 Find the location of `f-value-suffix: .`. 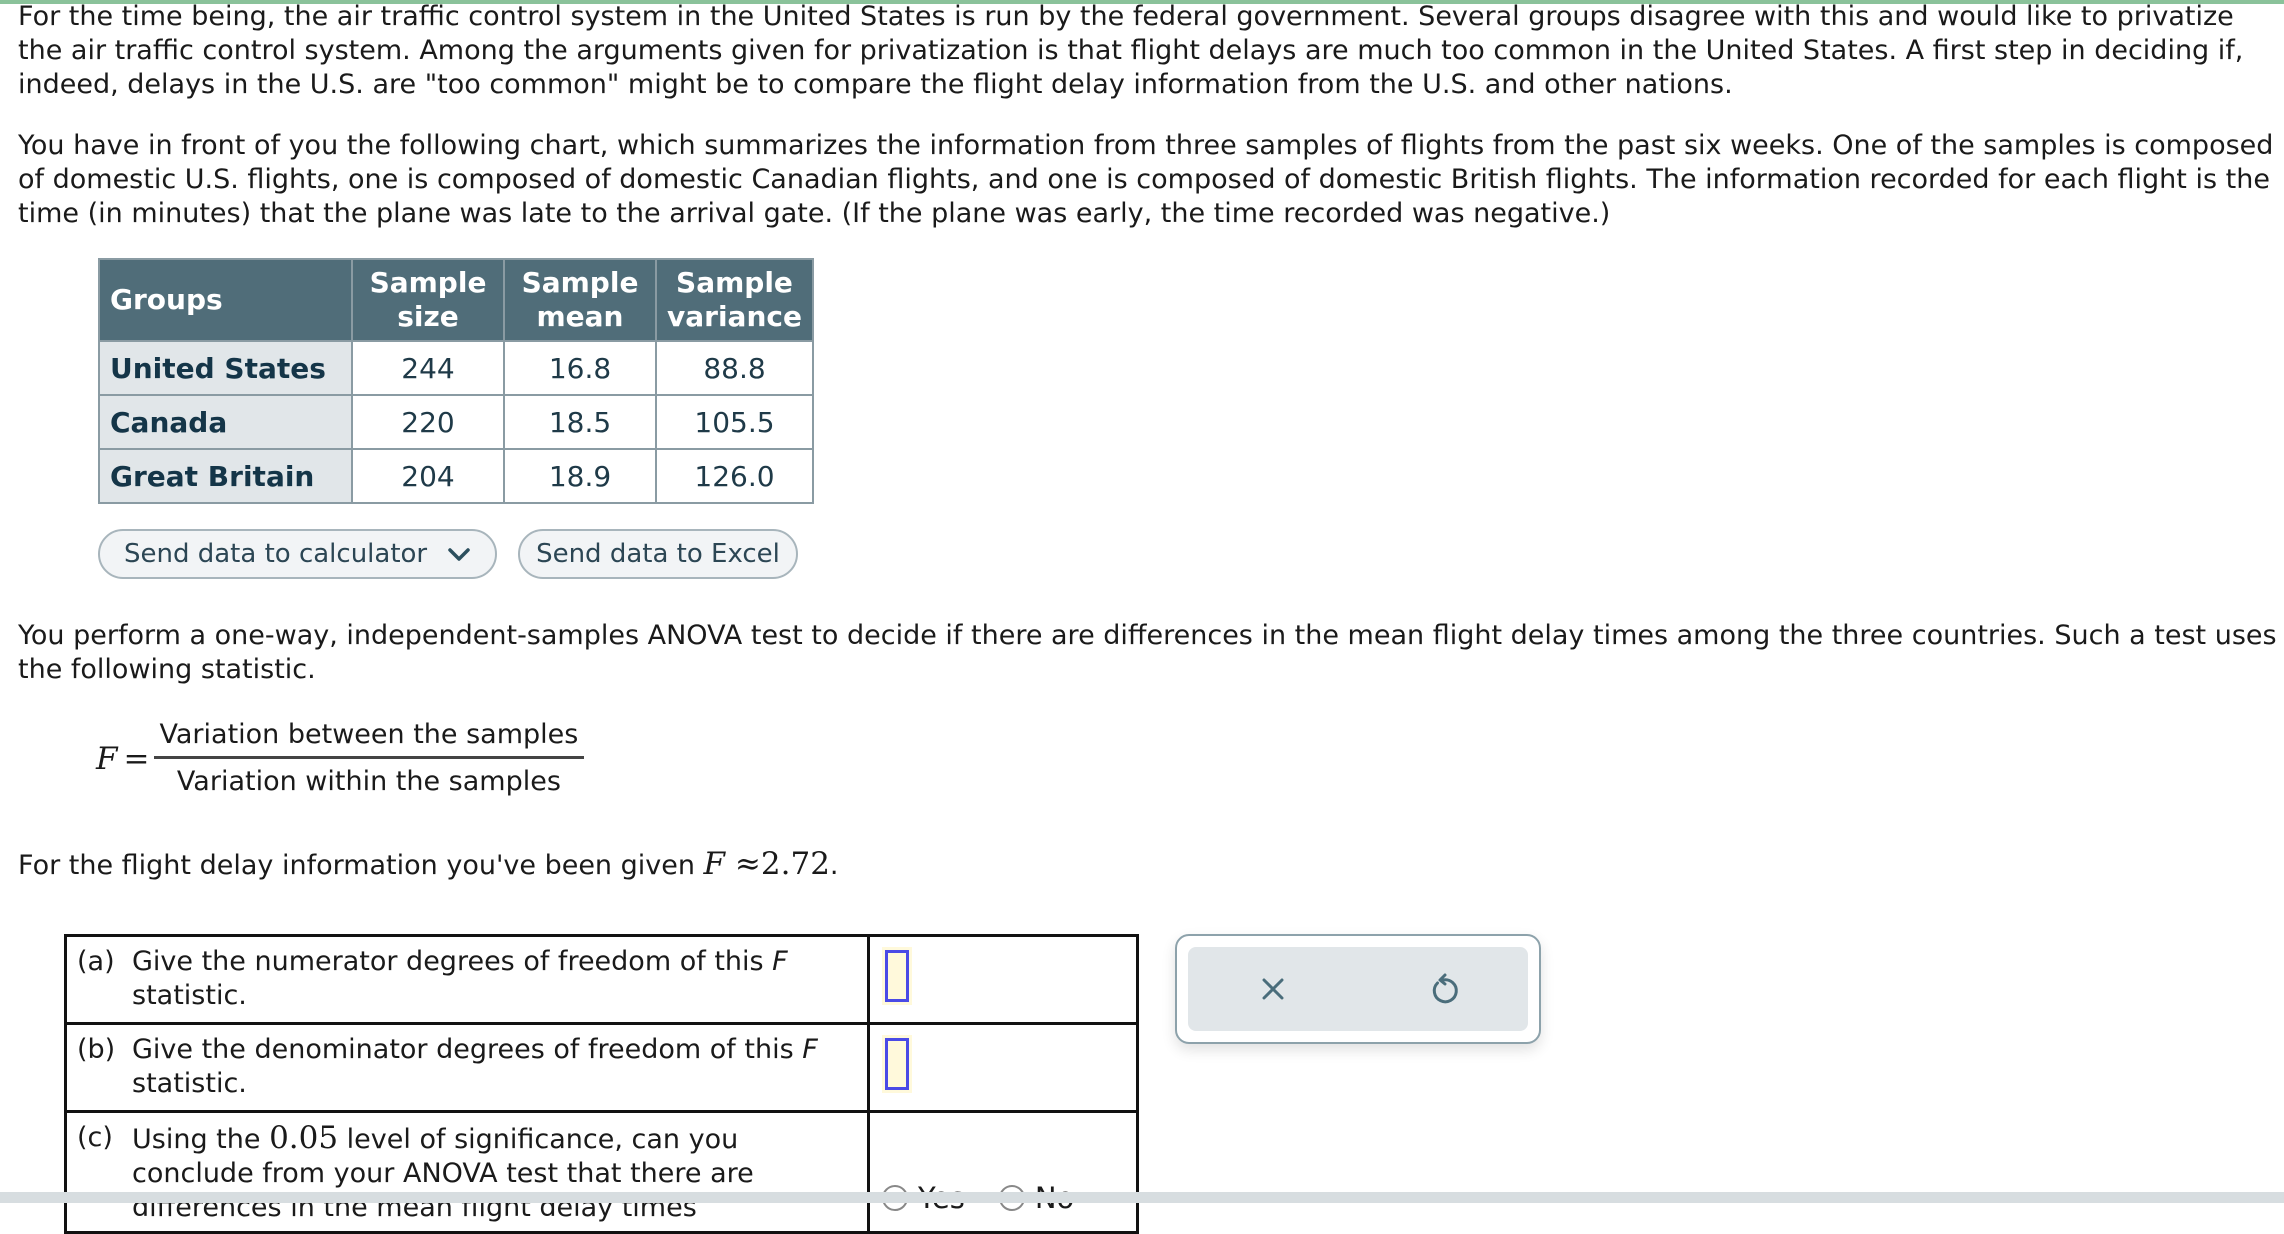

f-value-suffix: . is located at coordinates (834, 865).